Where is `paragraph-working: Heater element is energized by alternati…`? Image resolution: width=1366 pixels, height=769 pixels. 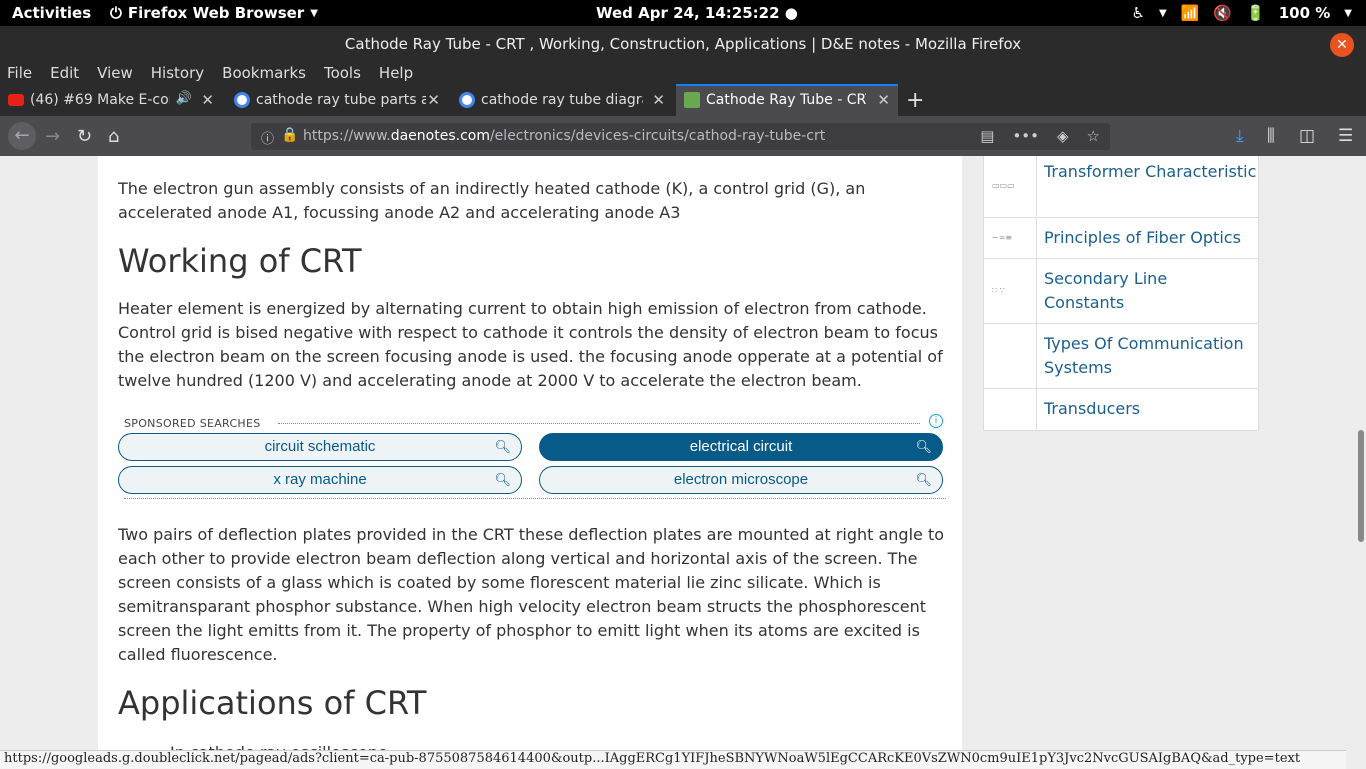
paragraph-working: Heater element is energized by alternati… is located at coordinates (530, 344).